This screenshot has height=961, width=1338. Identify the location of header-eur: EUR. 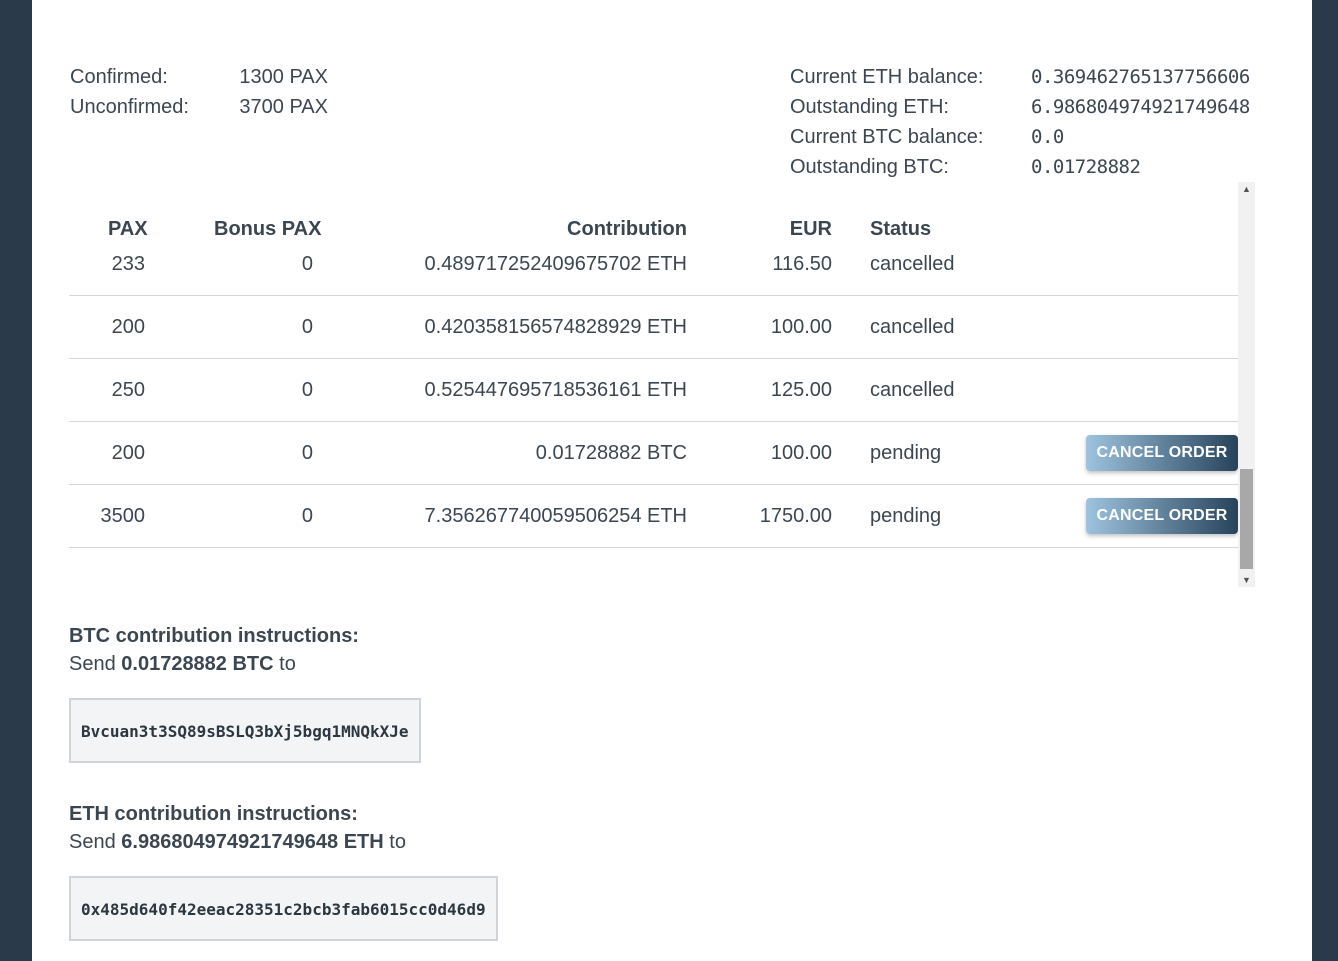
(810, 229).